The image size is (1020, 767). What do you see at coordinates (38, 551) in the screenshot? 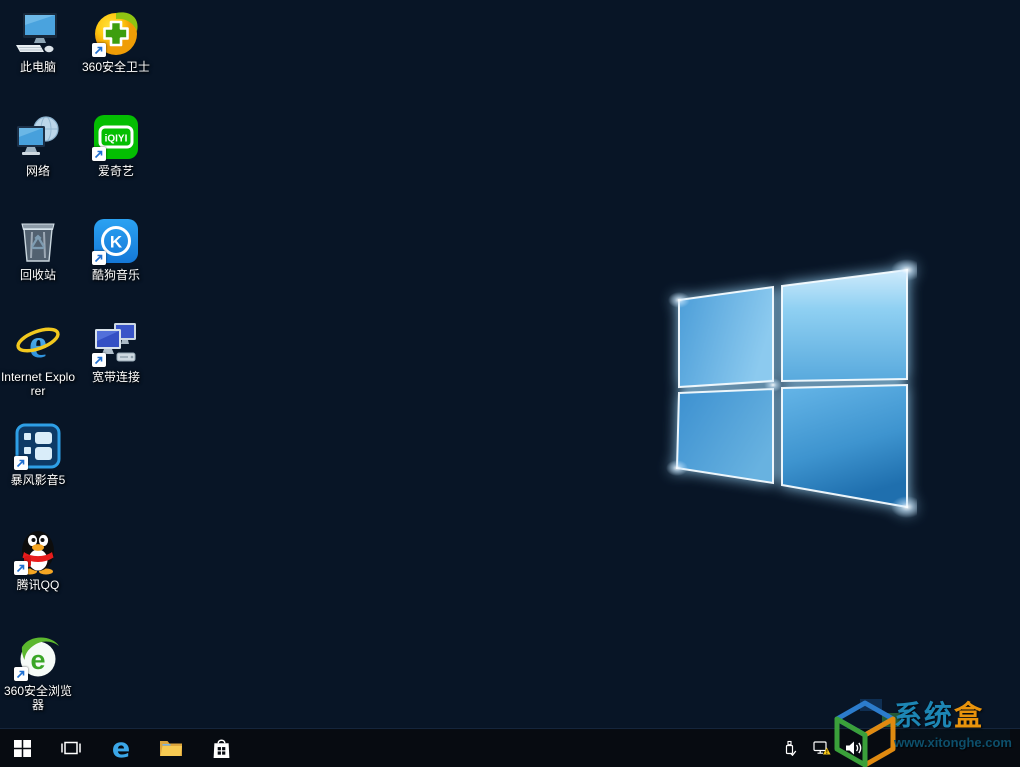
I see `qq-penguin-icon` at bounding box center [38, 551].